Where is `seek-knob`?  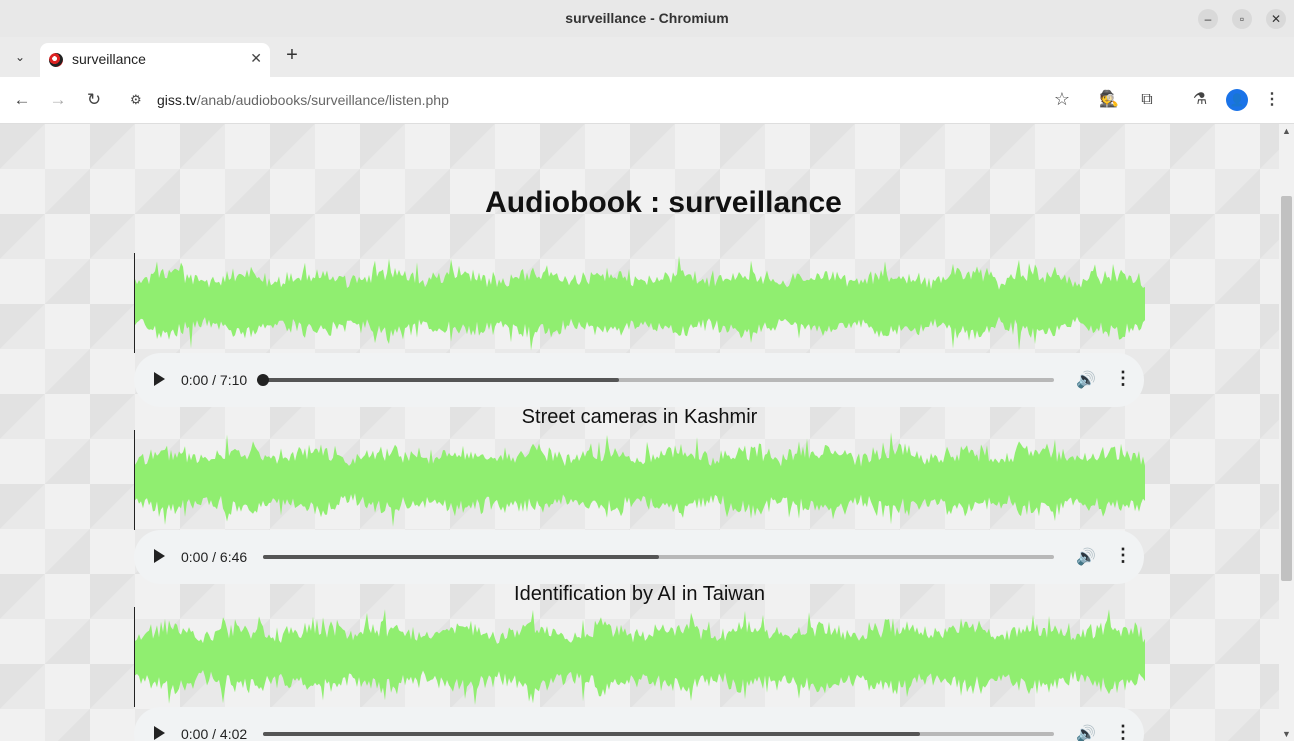 seek-knob is located at coordinates (263, 380).